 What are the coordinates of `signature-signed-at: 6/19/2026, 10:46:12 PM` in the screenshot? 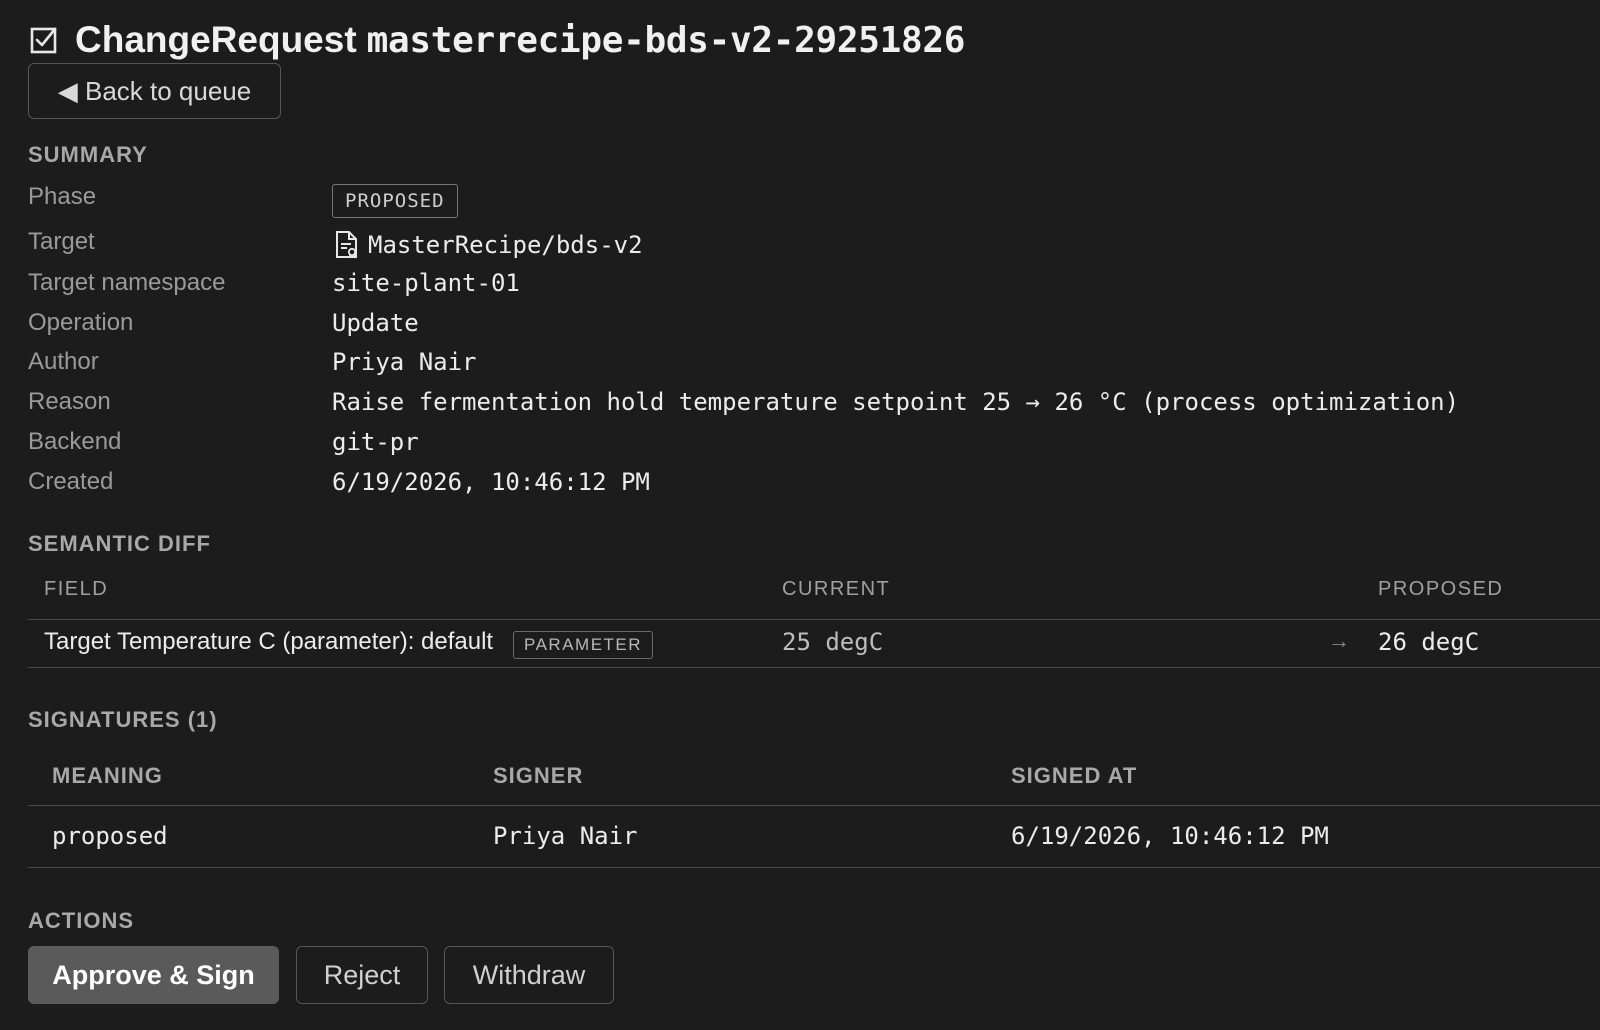 It's located at (1170, 836).